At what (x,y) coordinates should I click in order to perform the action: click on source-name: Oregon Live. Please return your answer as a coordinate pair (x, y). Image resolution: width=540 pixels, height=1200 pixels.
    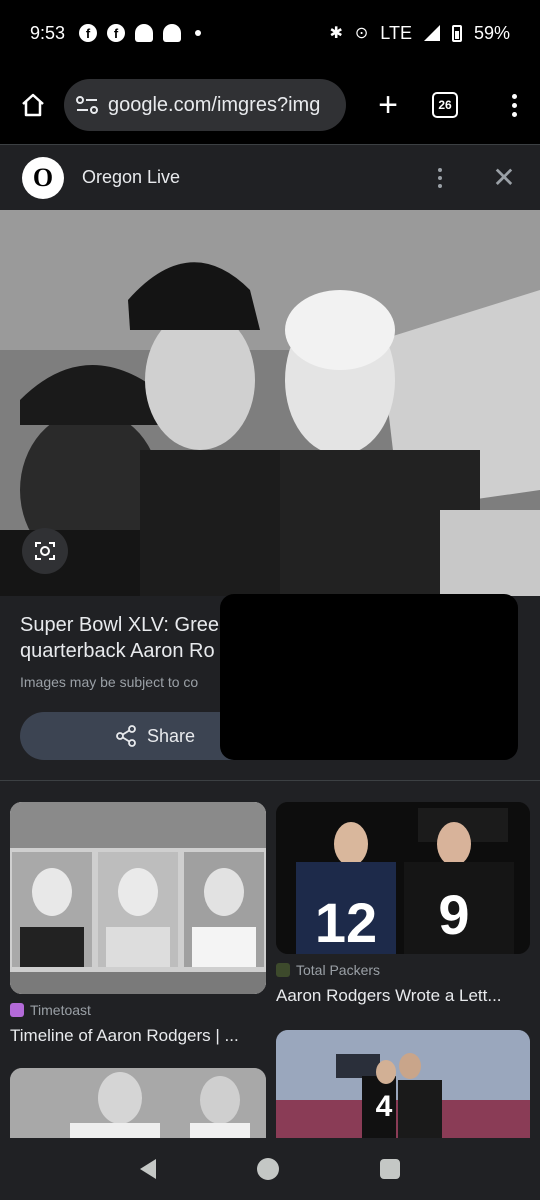
    Looking at the image, I should click on (131, 177).